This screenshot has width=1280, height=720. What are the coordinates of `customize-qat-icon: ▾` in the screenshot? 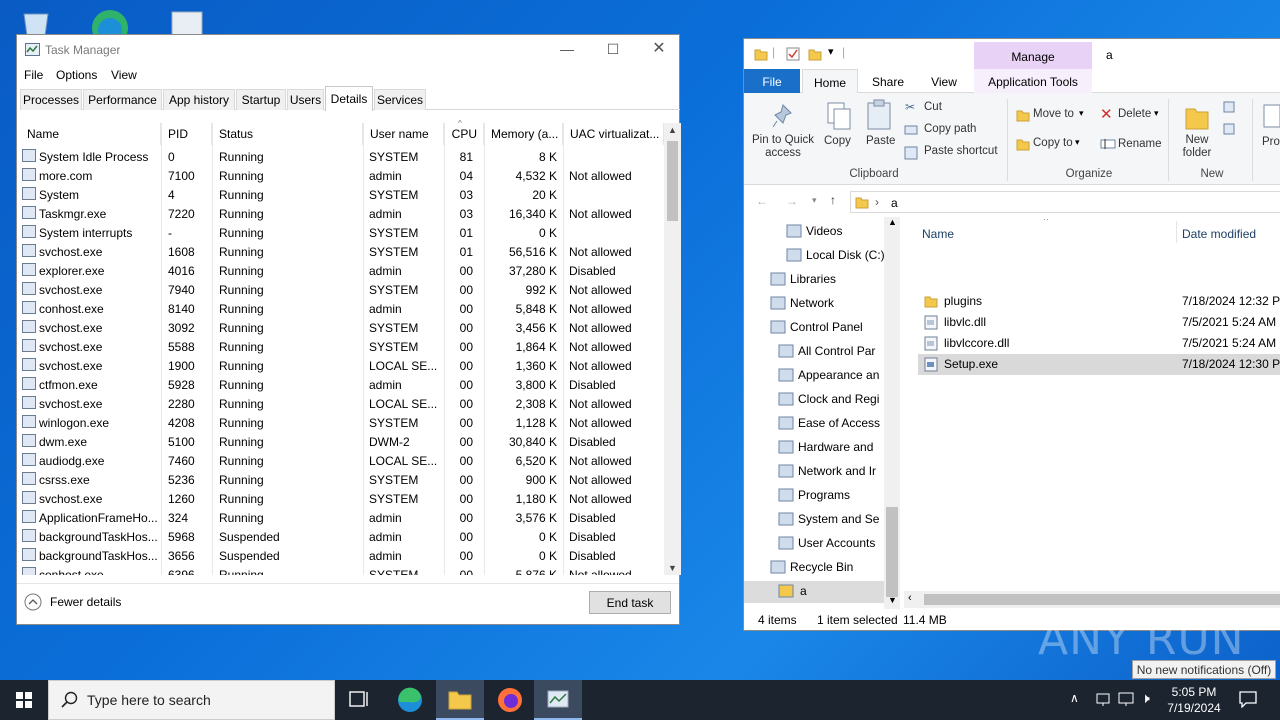 It's located at (831, 51).